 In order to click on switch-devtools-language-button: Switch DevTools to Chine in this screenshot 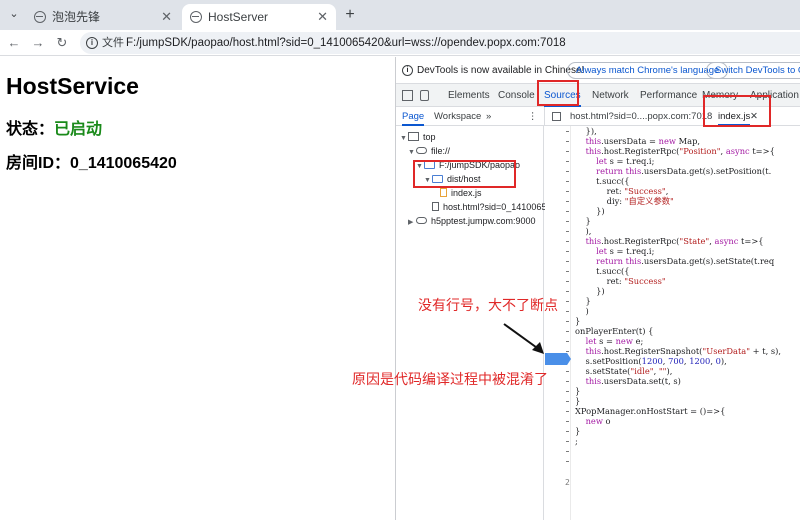, I will do `click(753, 70)`.